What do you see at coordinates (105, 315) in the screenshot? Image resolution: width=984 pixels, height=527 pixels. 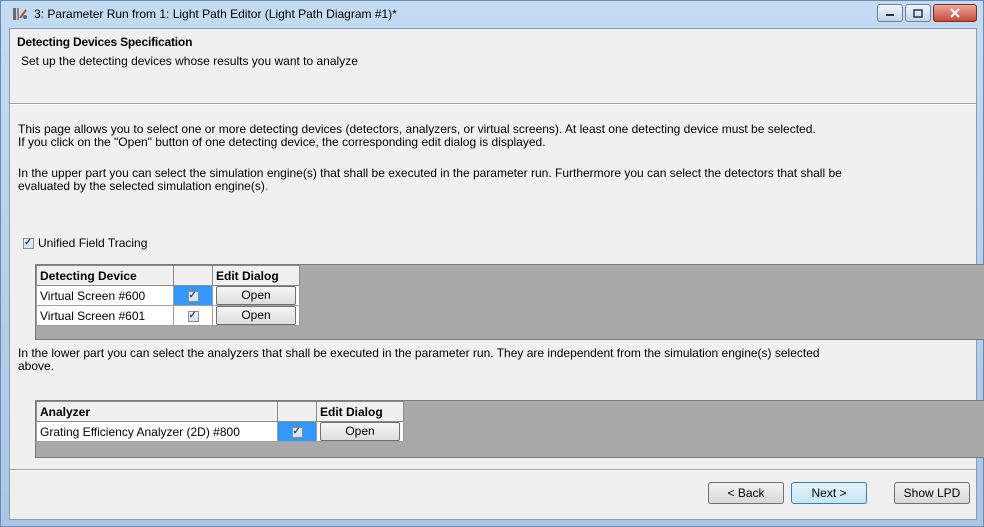 I see `device-name-cell: Virtual Screen #601` at bounding box center [105, 315].